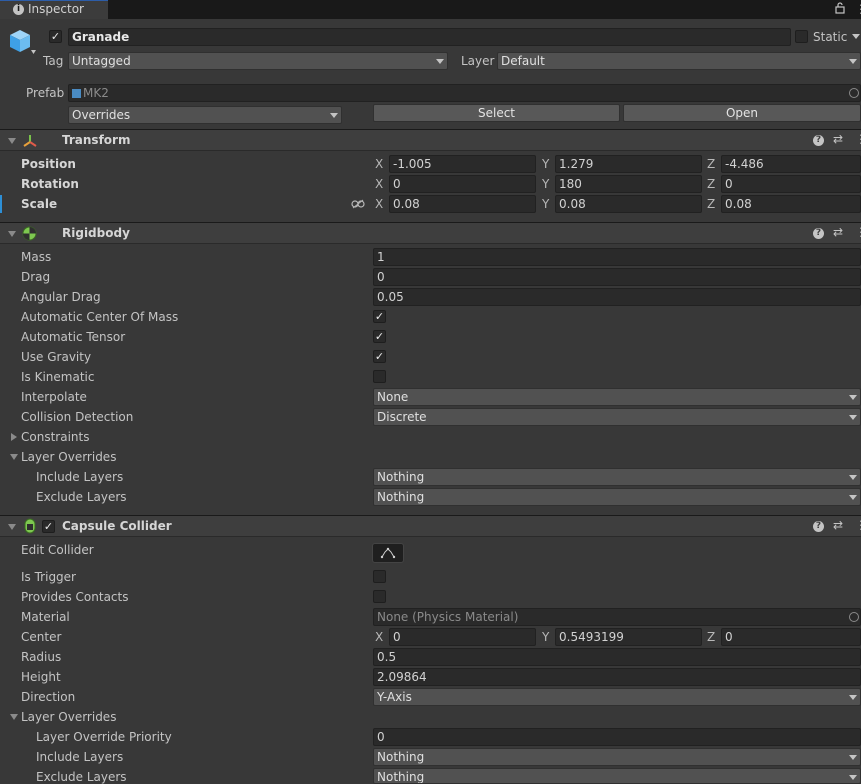 Image resolution: width=861 pixels, height=784 pixels. I want to click on direction-dropdown: Y-Axis, so click(617, 697).